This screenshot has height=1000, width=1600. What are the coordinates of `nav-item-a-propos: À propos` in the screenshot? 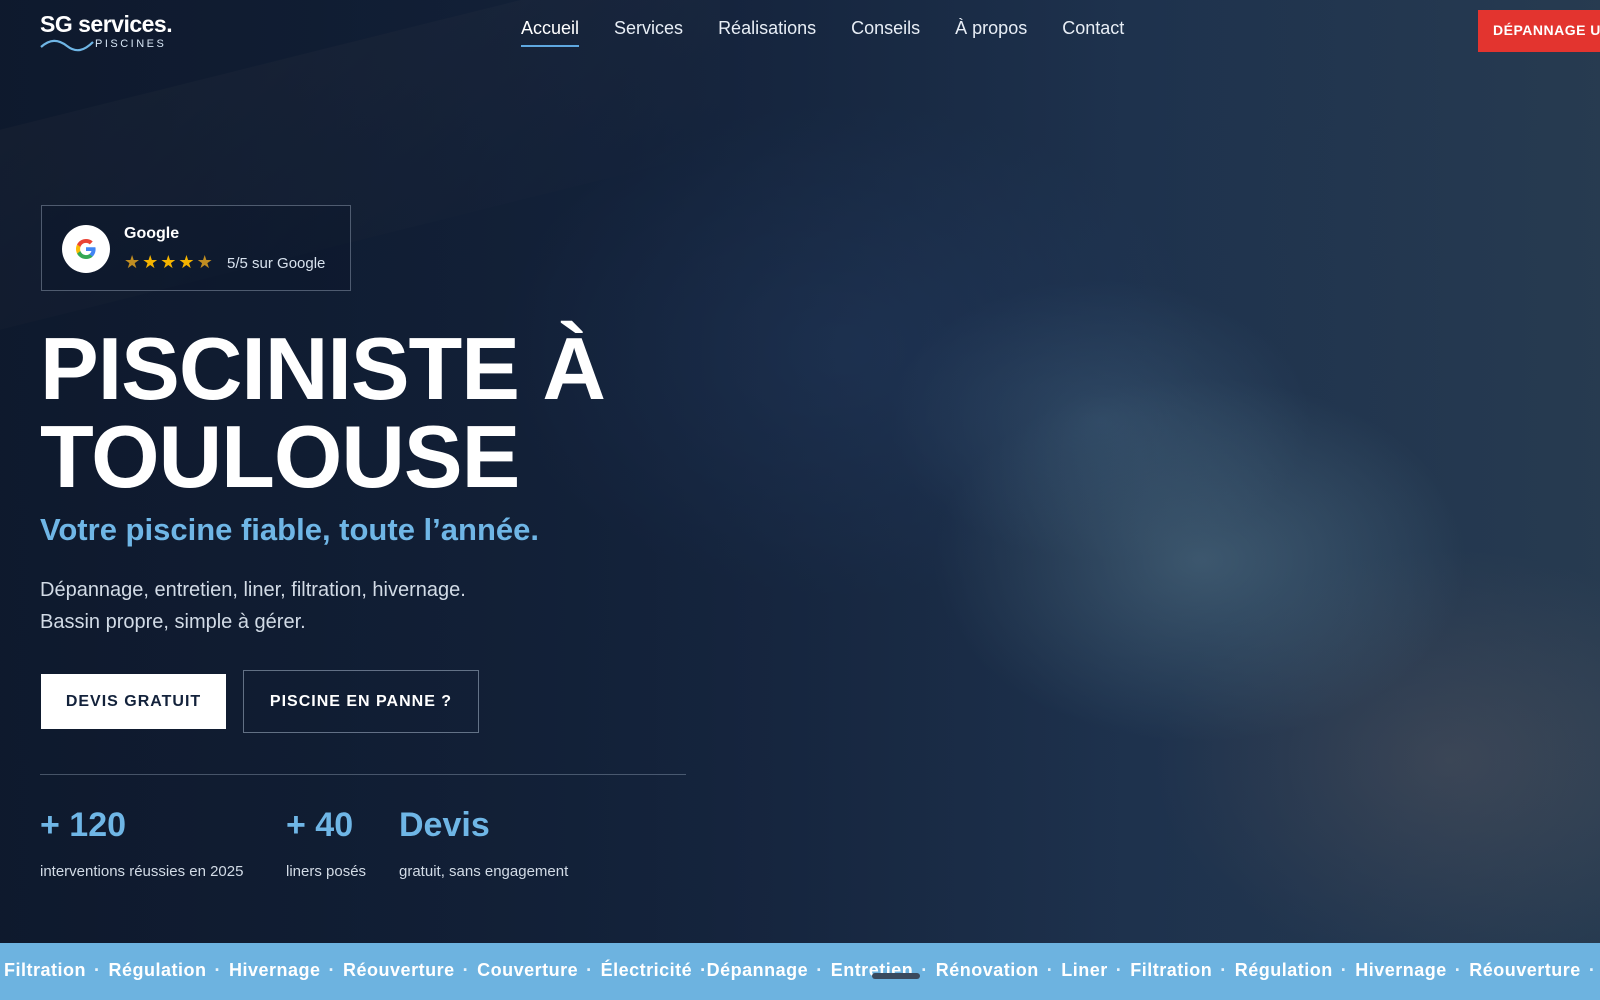 It's located at (991, 32).